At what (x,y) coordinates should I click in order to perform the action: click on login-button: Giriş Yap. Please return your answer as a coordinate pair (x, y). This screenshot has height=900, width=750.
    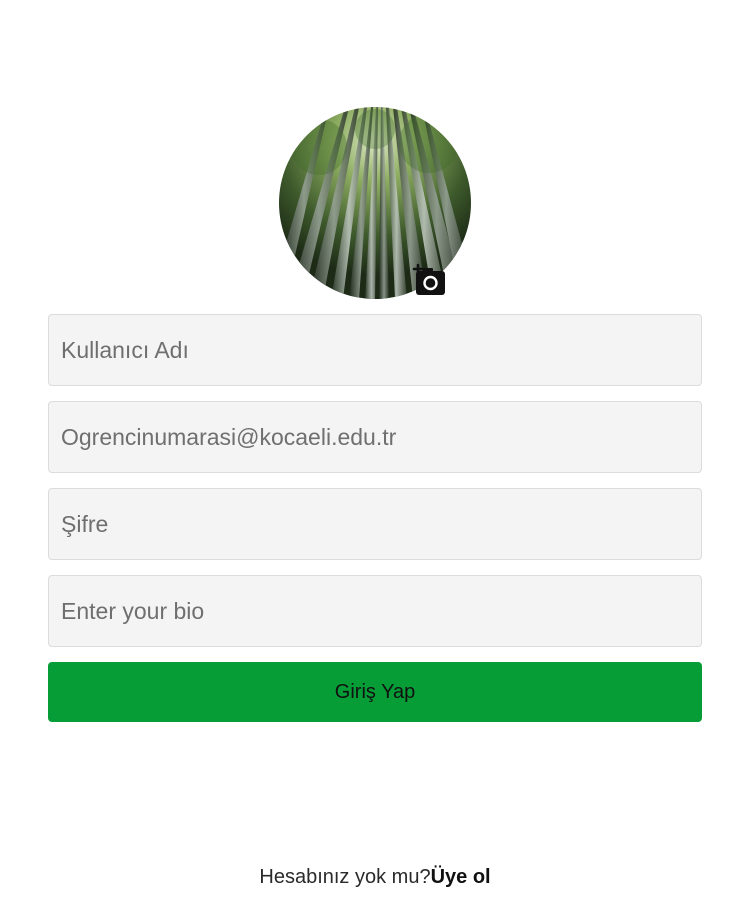
    Looking at the image, I should click on (375, 692).